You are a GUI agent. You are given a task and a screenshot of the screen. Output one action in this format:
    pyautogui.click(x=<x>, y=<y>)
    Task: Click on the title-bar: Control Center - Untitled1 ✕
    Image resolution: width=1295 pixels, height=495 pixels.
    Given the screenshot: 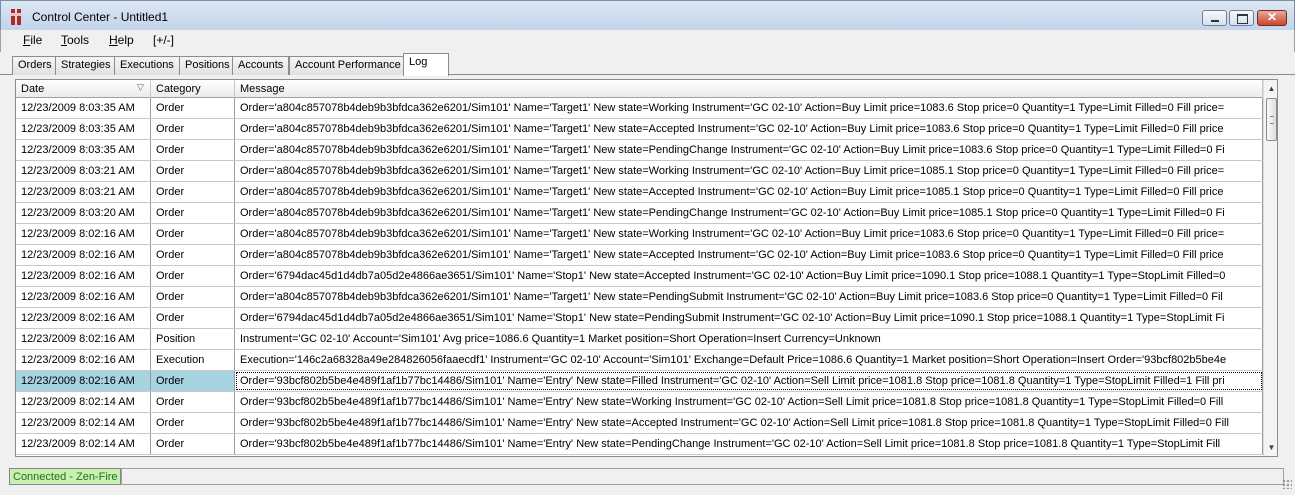 What is the action you would take?
    pyautogui.click(x=647, y=15)
    